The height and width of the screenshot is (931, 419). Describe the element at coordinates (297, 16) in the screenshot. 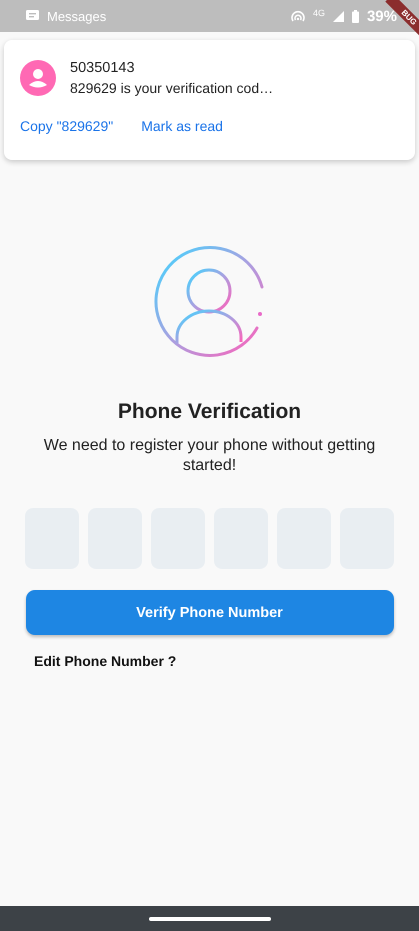

I see `hotspot-icon` at that location.